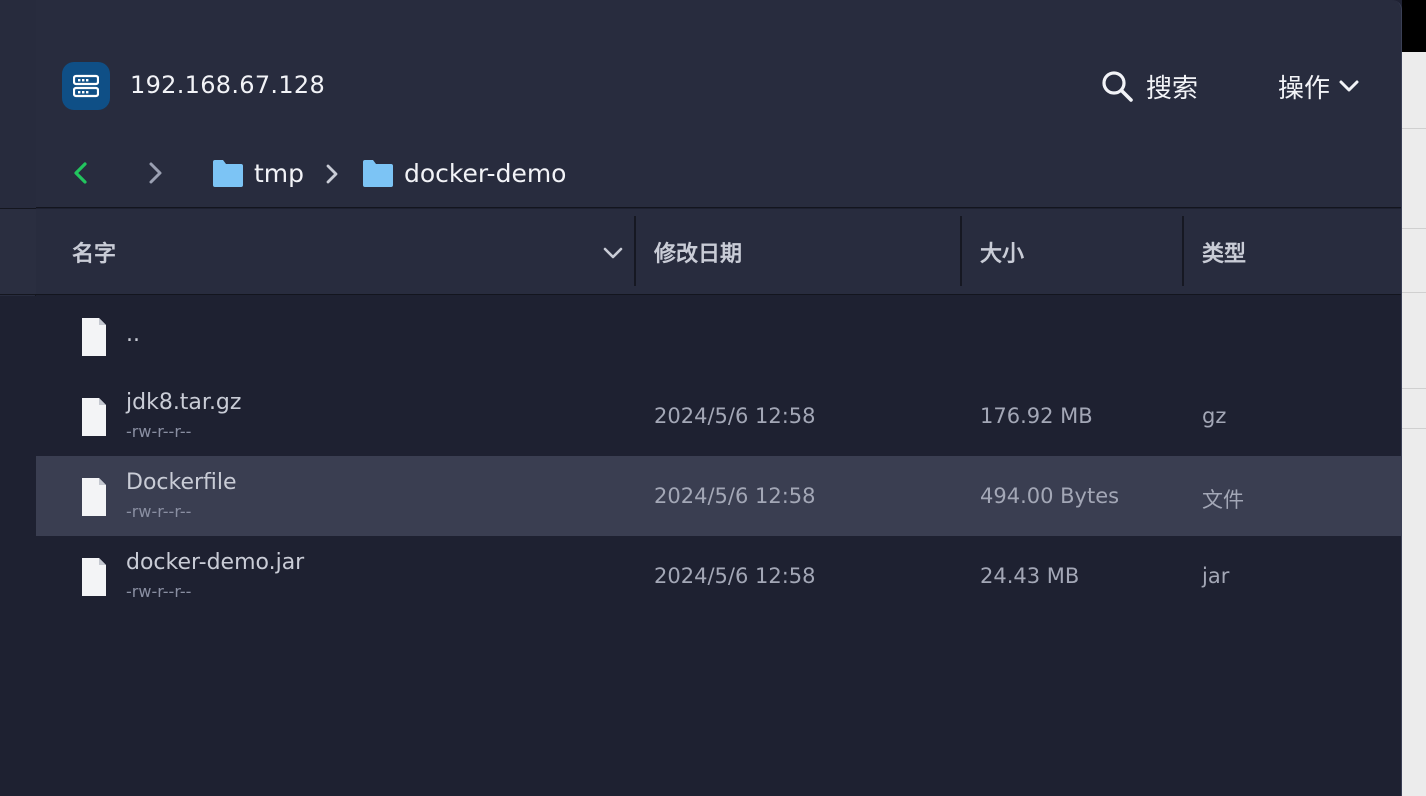 This screenshot has width=1426, height=796. What do you see at coordinates (332, 174) in the screenshot?
I see `chevron-right-icon` at bounding box center [332, 174].